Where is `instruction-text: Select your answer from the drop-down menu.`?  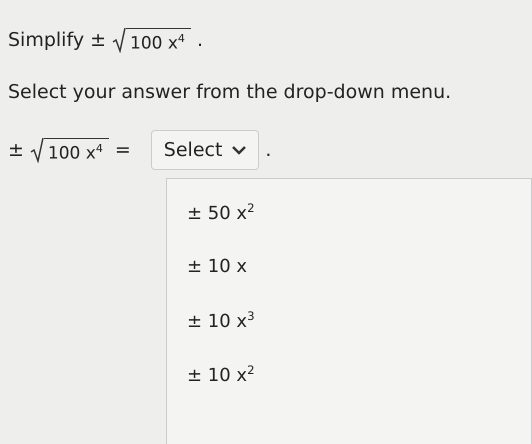
instruction-text: Select your answer from the drop-down menu. is located at coordinates (230, 92).